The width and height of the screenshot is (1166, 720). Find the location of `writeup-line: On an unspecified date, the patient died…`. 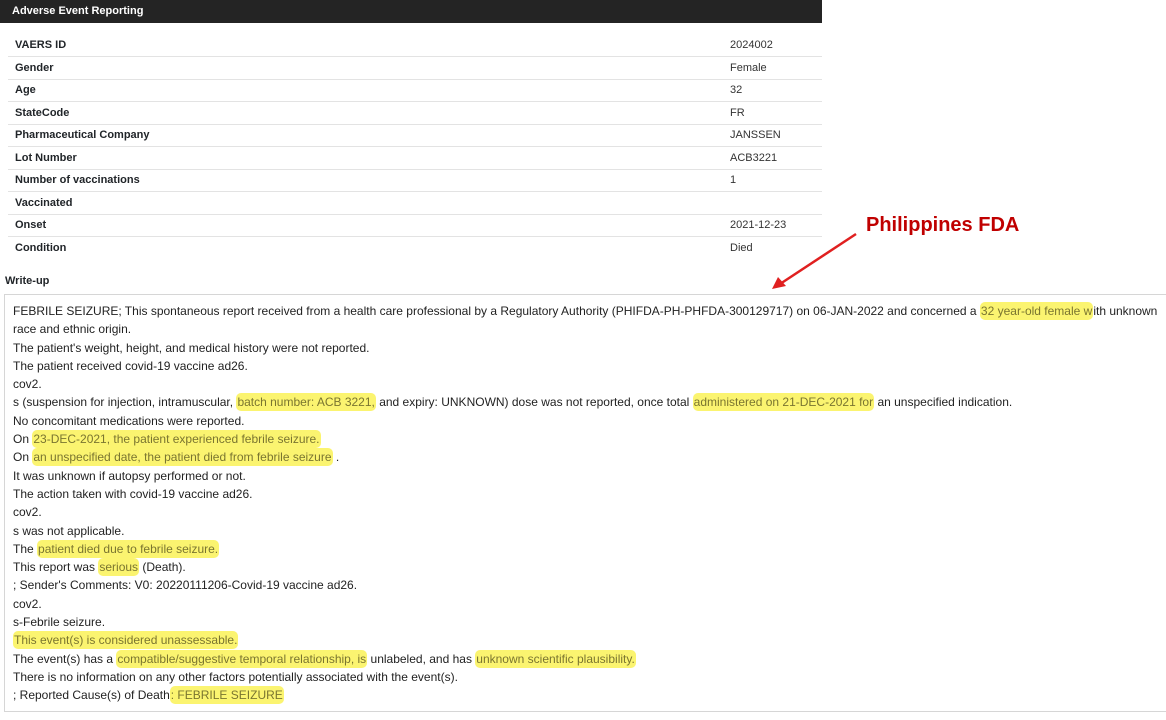

writeup-line: On an unspecified date, the patient died… is located at coordinates (589, 457).